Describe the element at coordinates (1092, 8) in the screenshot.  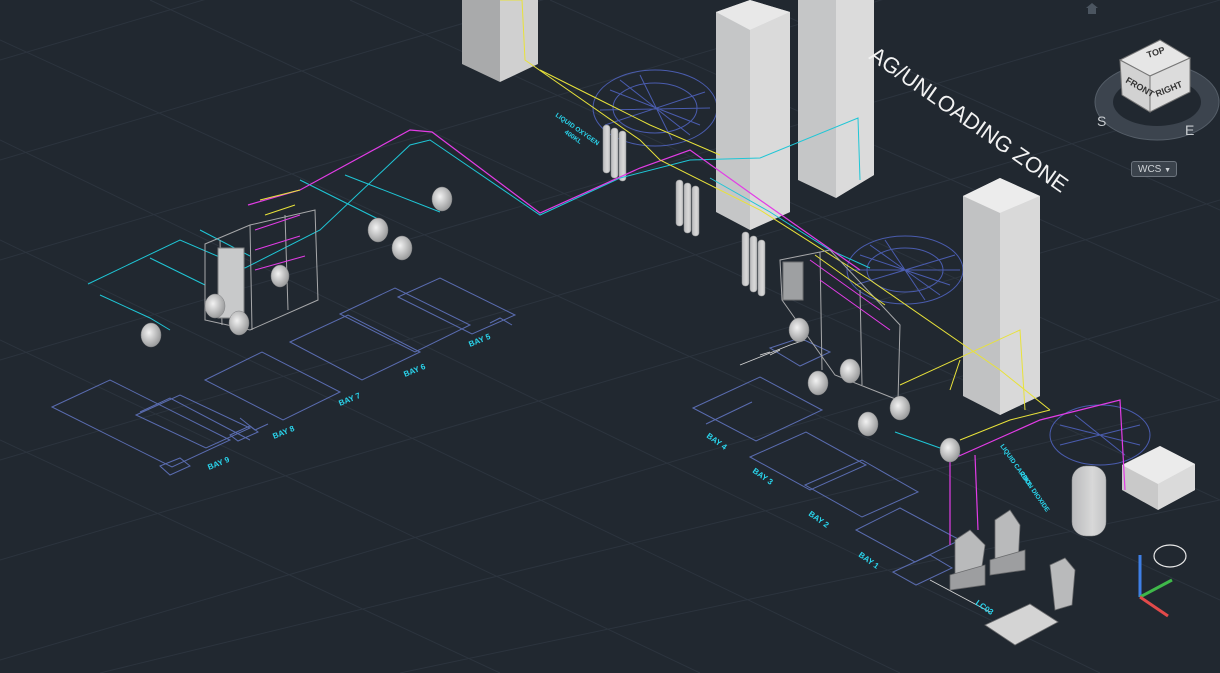
I see `home-icon` at that location.